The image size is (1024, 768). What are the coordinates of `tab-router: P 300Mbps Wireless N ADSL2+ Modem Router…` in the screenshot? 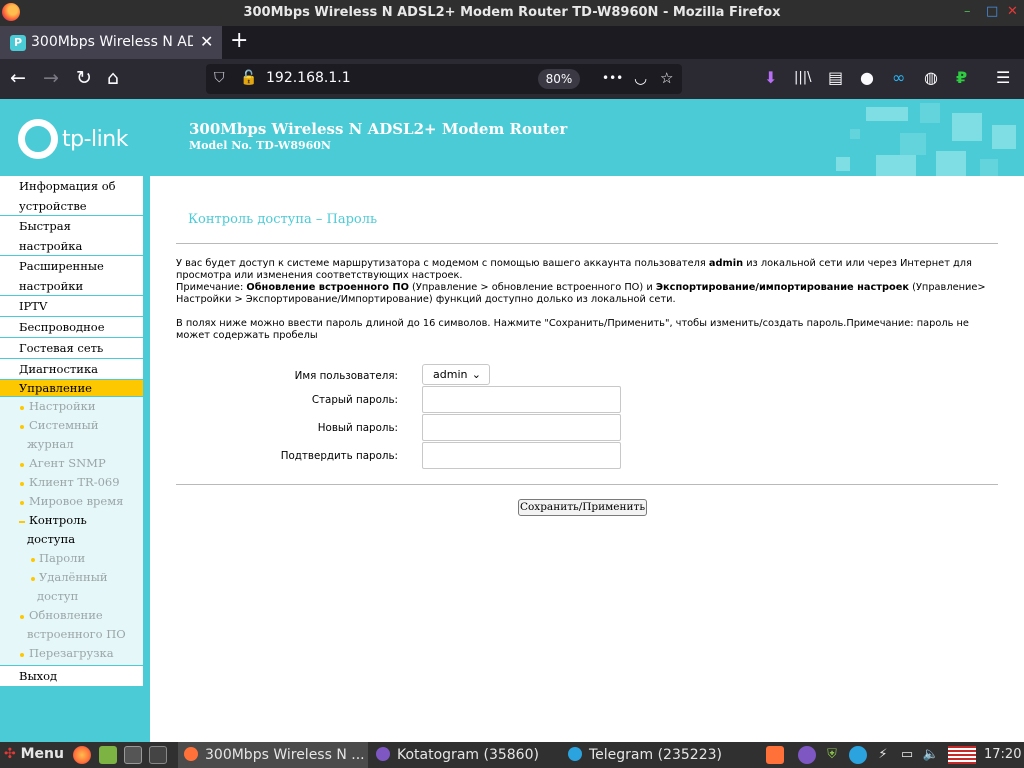 It's located at (111, 42).